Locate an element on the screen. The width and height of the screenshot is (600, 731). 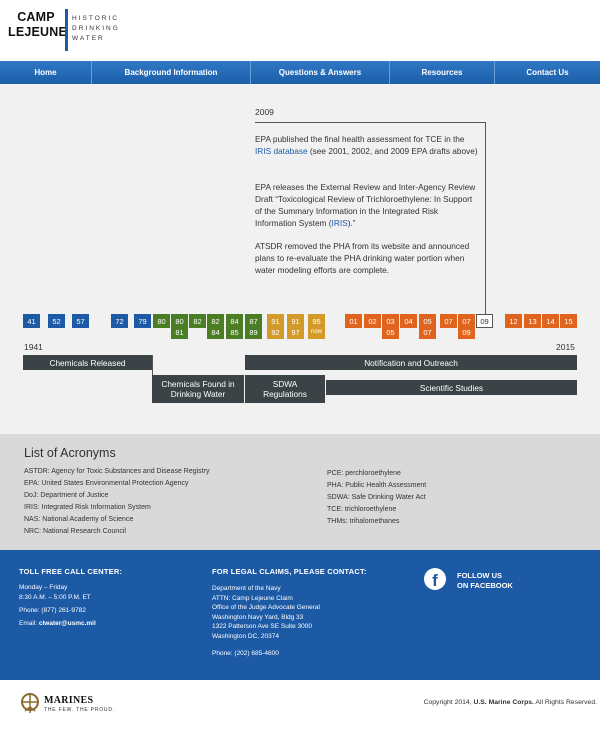
nav-questions-answers: Questions & Answers is located at coordinates (320, 72).